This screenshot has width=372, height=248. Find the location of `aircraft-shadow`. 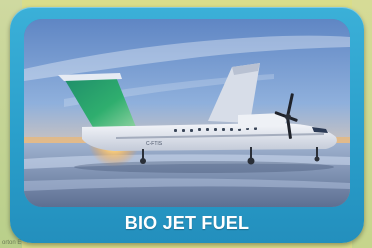

aircraft-shadow is located at coordinates (204, 167).